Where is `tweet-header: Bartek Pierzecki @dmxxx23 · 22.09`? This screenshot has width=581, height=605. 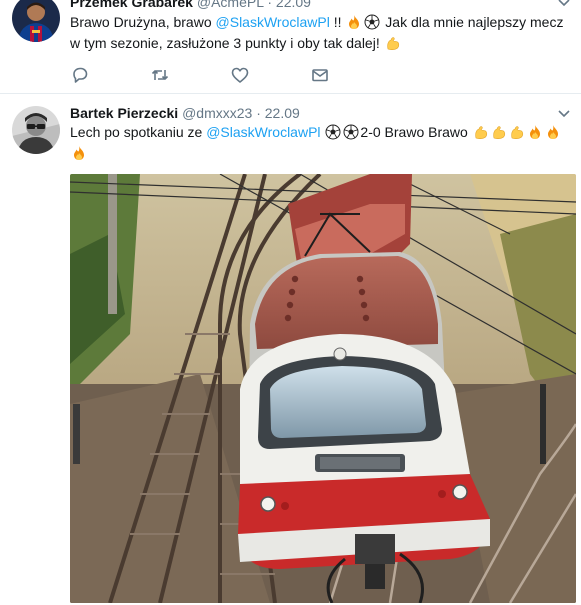
tweet-header: Bartek Pierzecki @dmxxx23 · 22.09 is located at coordinates (185, 113).